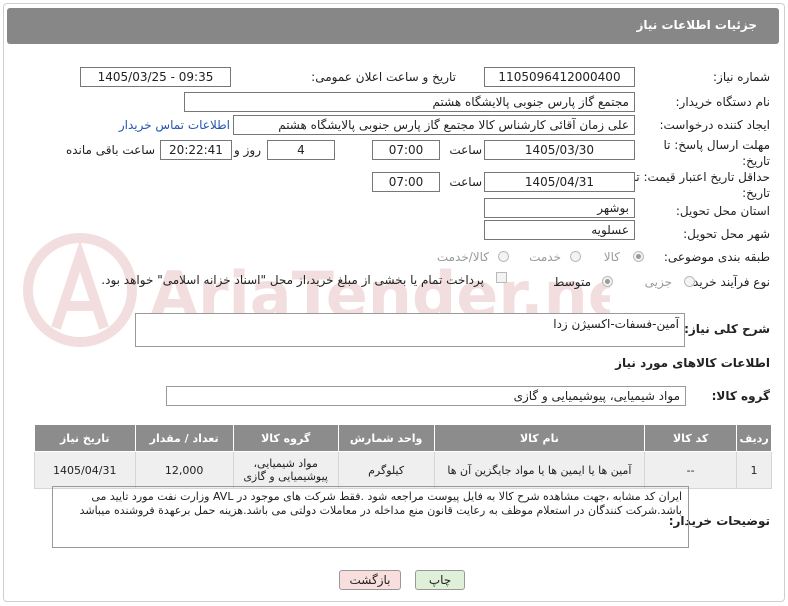  I want to click on creator-label: ایجاد کننده درخواست:, so click(714, 125).